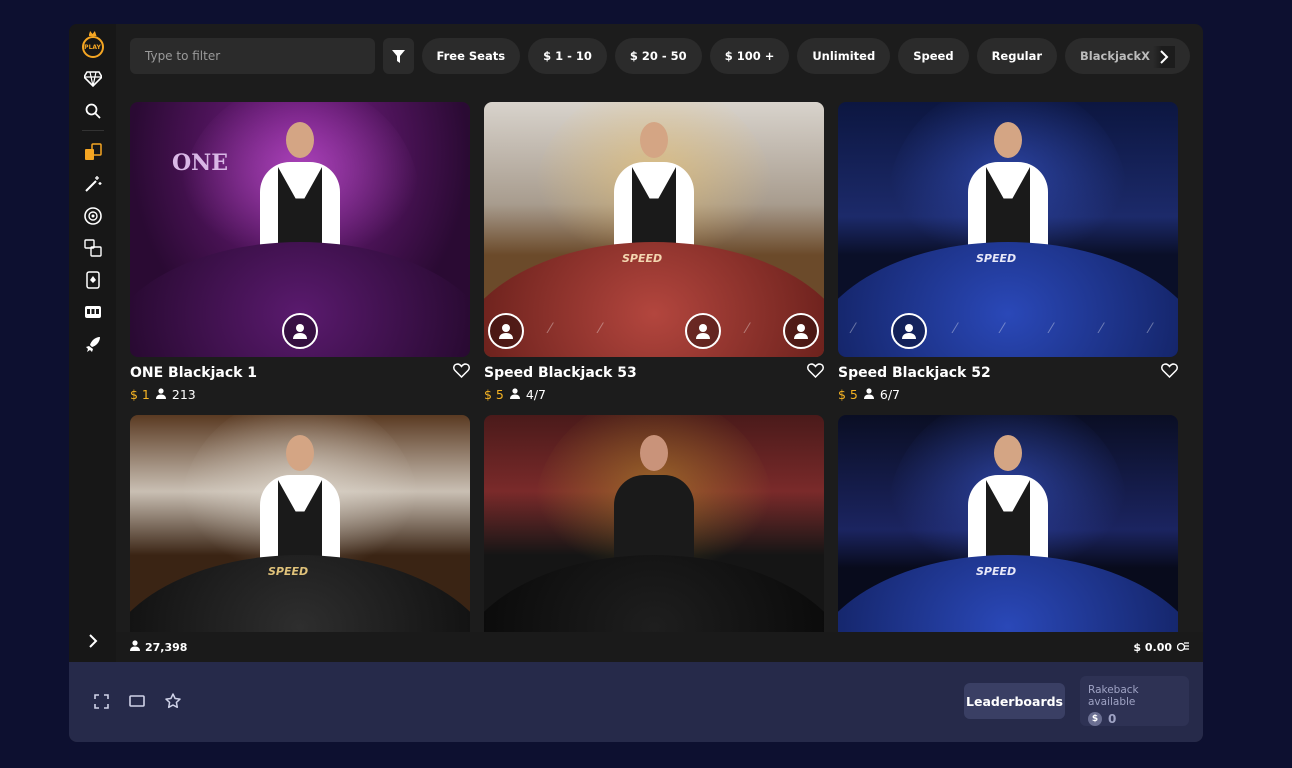  I want to click on chip-regular: Regular, so click(1017, 56).